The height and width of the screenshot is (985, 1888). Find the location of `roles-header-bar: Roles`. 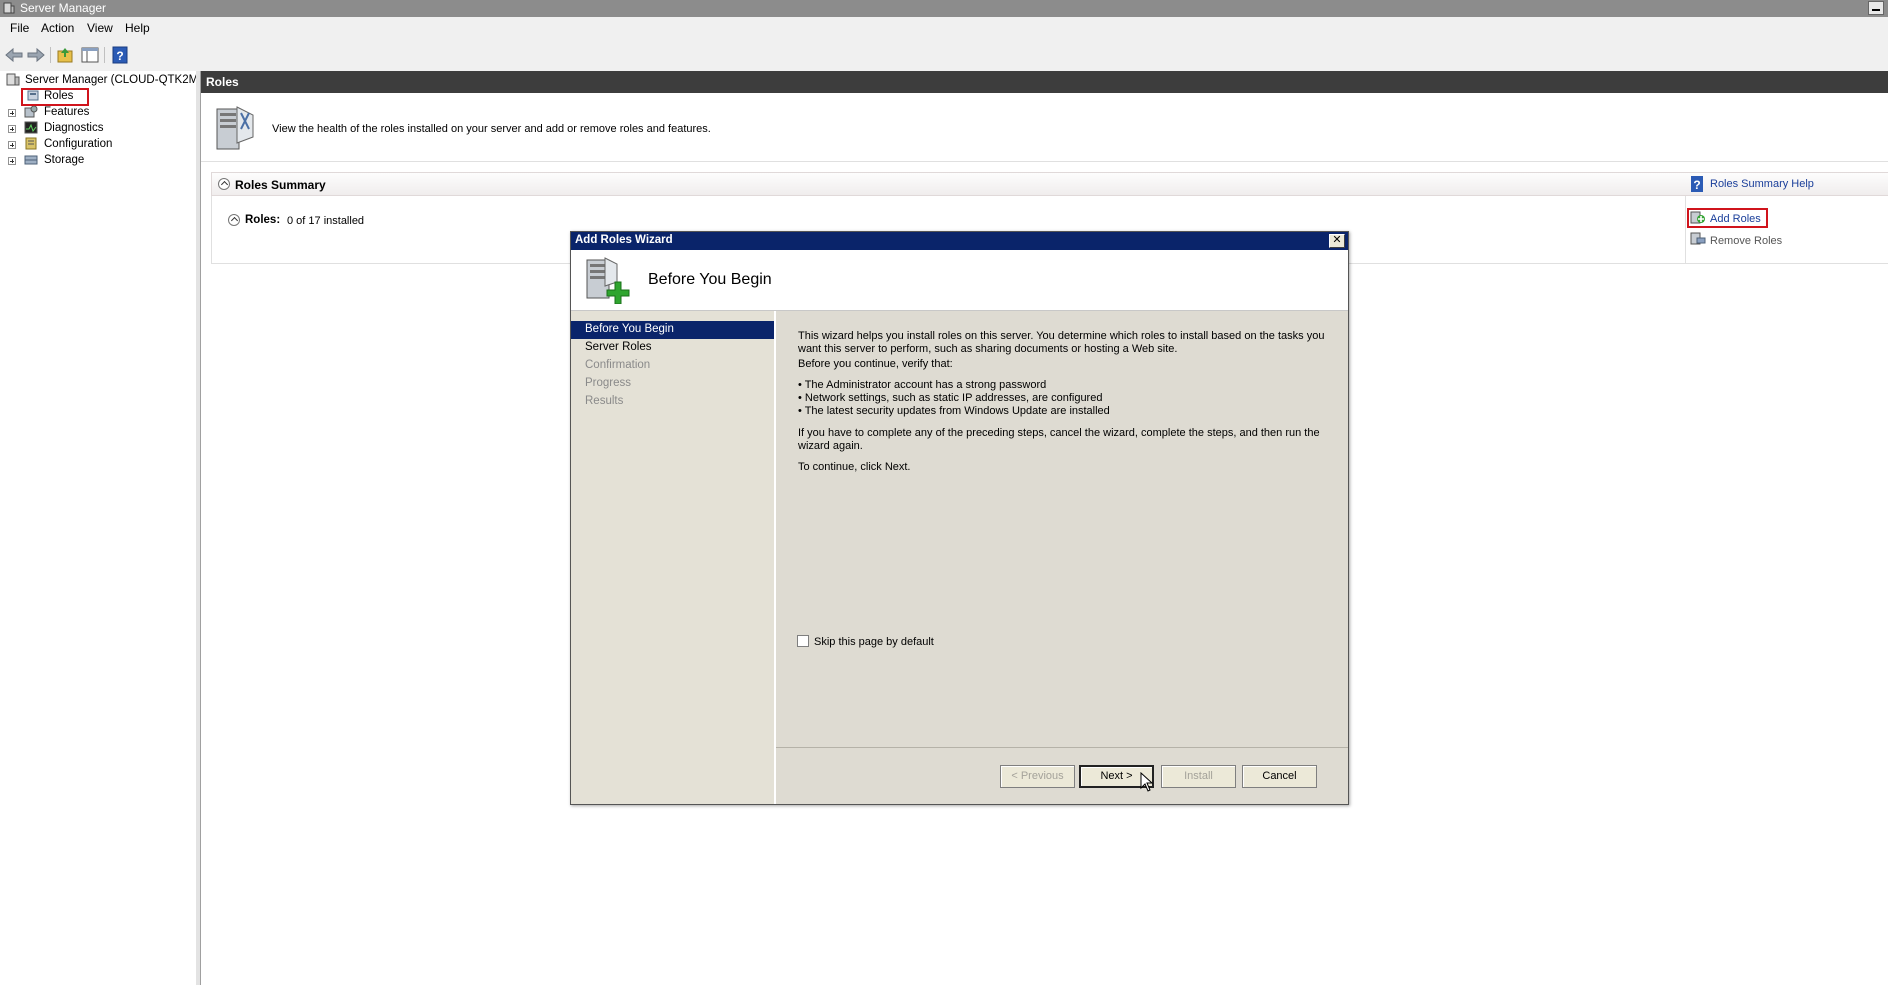

roles-header-bar: Roles is located at coordinates (1044, 82).